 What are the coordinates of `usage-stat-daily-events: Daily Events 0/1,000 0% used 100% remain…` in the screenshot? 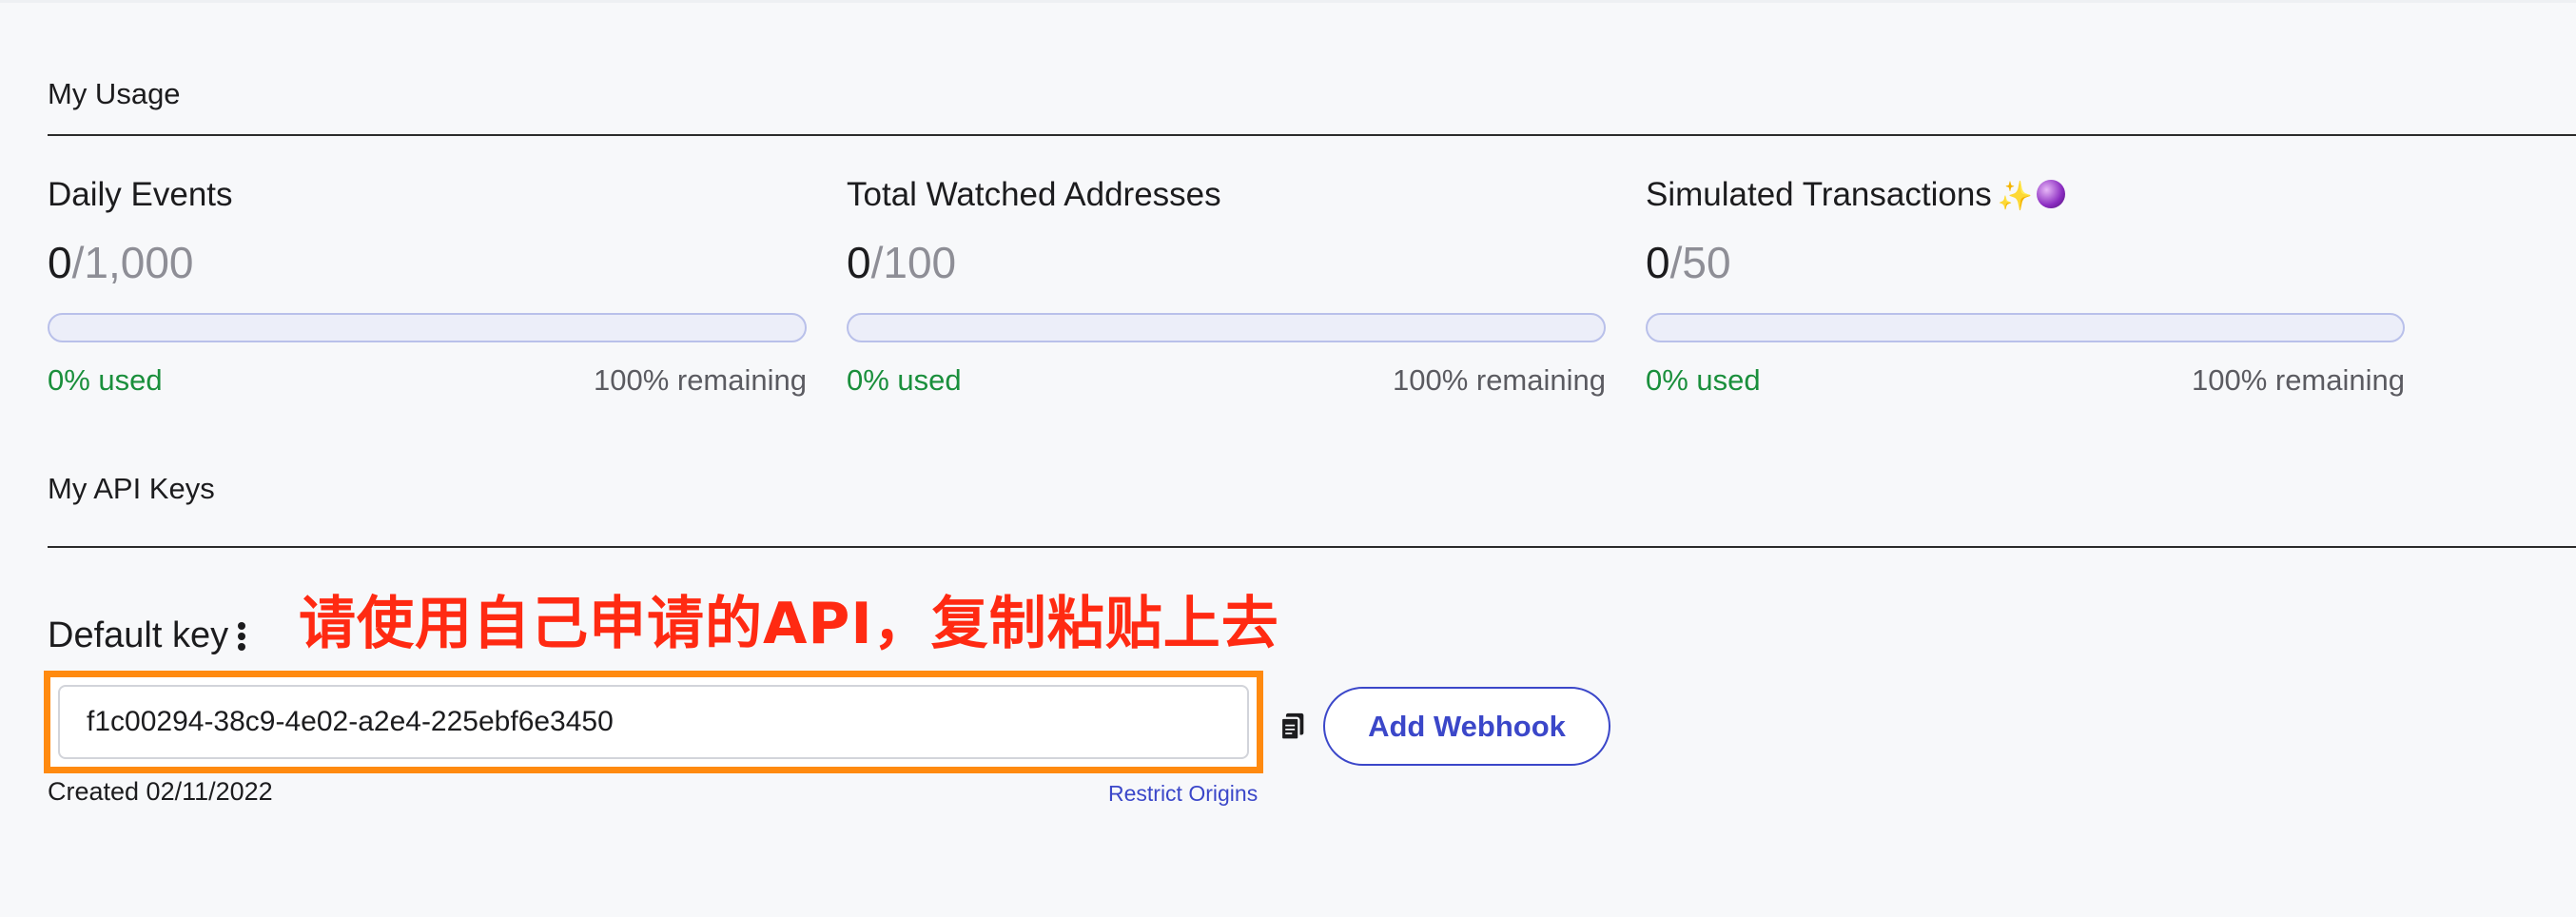 It's located at (429, 287).